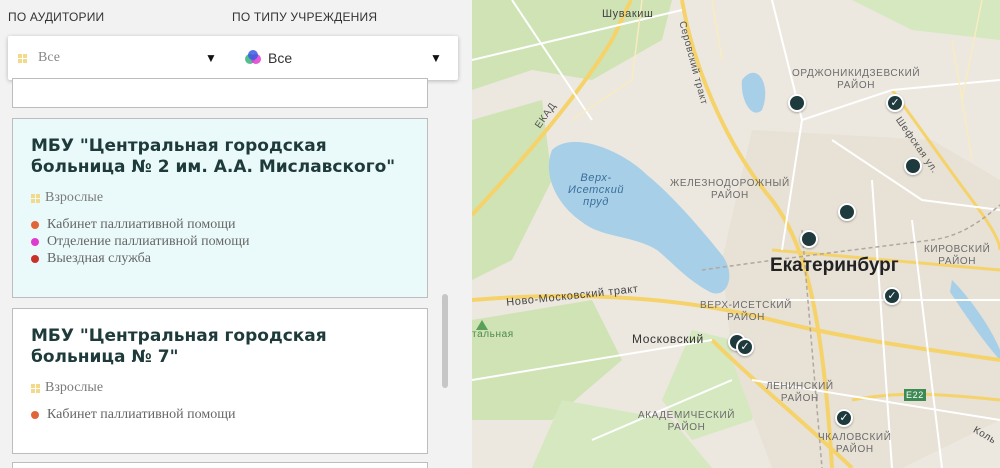 The image size is (1000, 468). Describe the element at coordinates (800, 392) in the screenshot. I see `map-label-leninsky: ЛЕНИНСКИЙ РАЙОН` at that location.